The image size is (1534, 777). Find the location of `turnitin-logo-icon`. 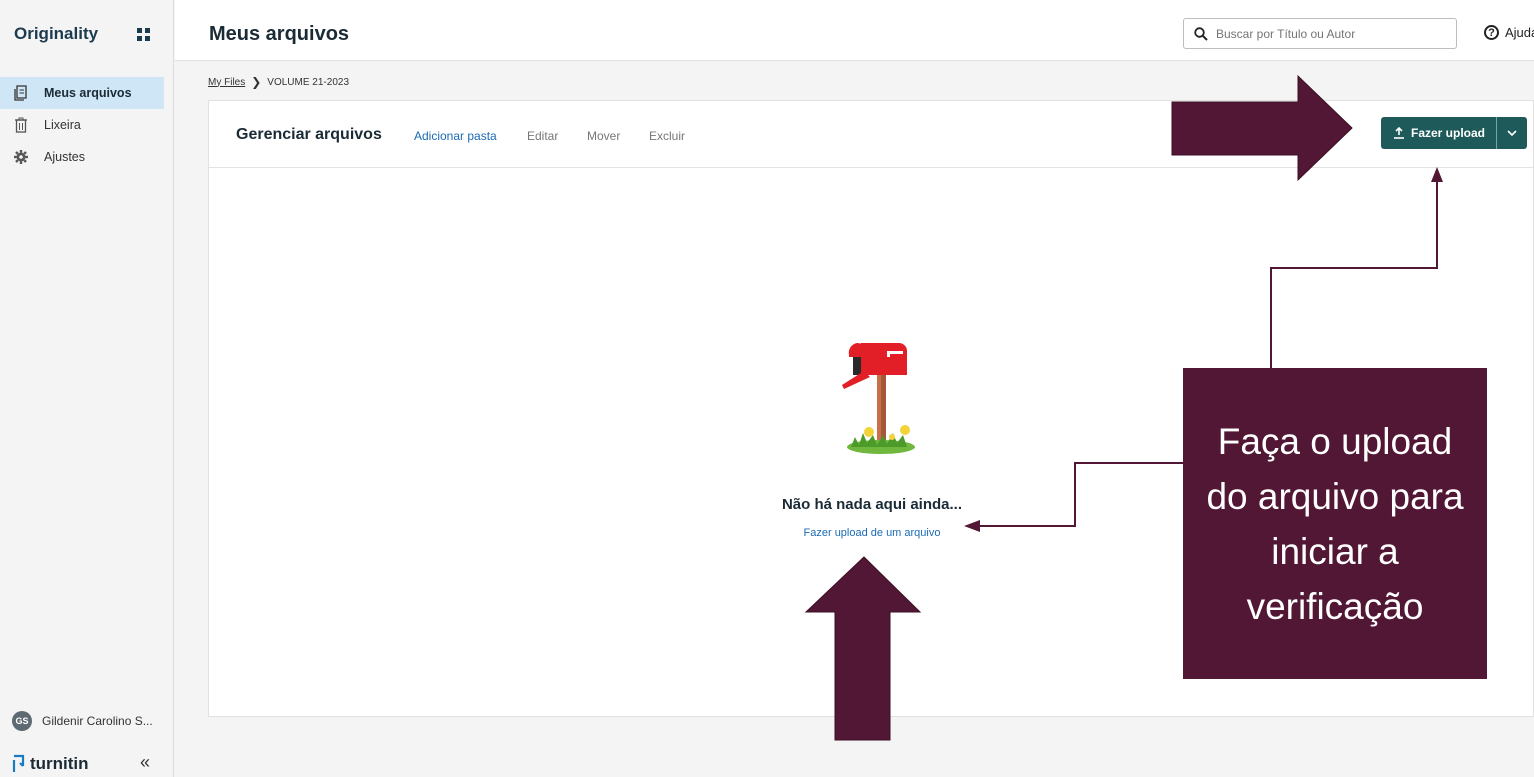

turnitin-logo-icon is located at coordinates (18, 763).